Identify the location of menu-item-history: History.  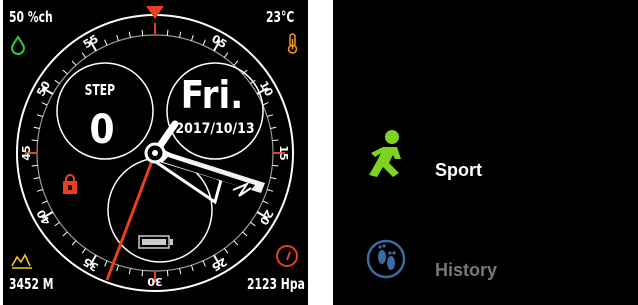
(485, 262).